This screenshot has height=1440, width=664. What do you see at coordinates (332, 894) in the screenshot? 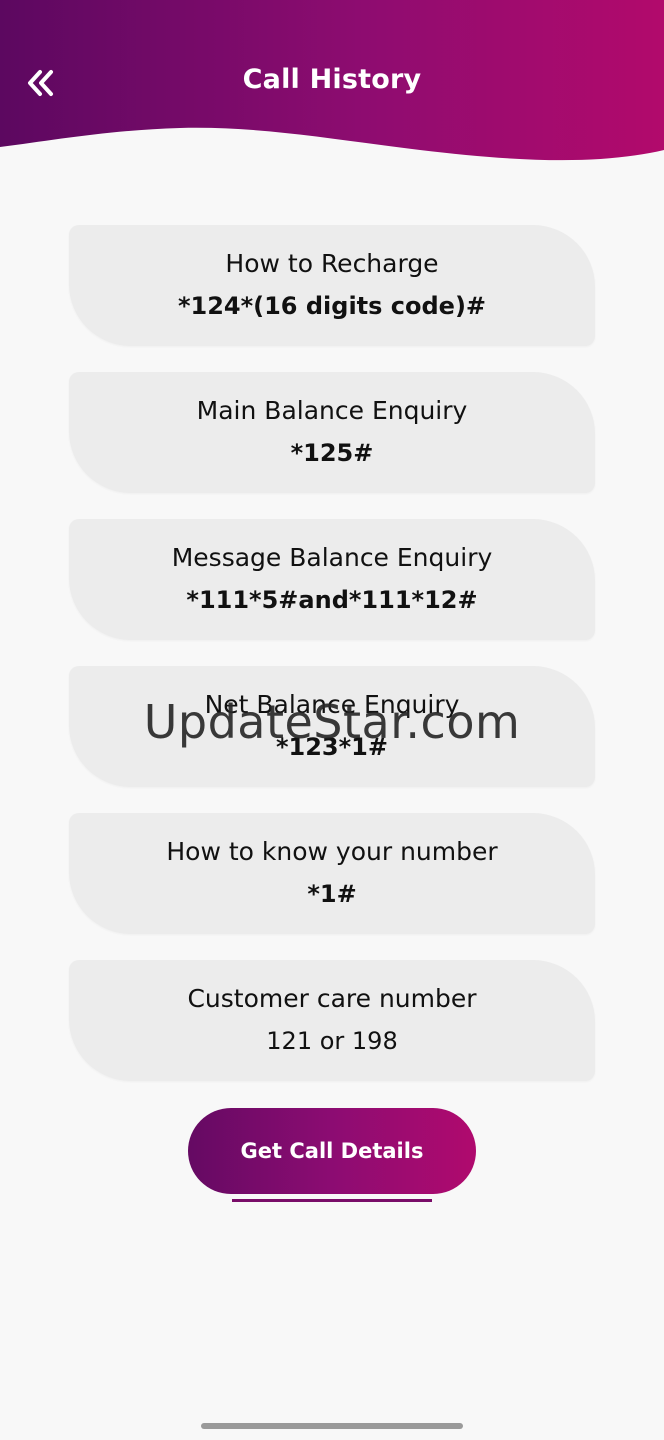
I see `card-code: *1#` at bounding box center [332, 894].